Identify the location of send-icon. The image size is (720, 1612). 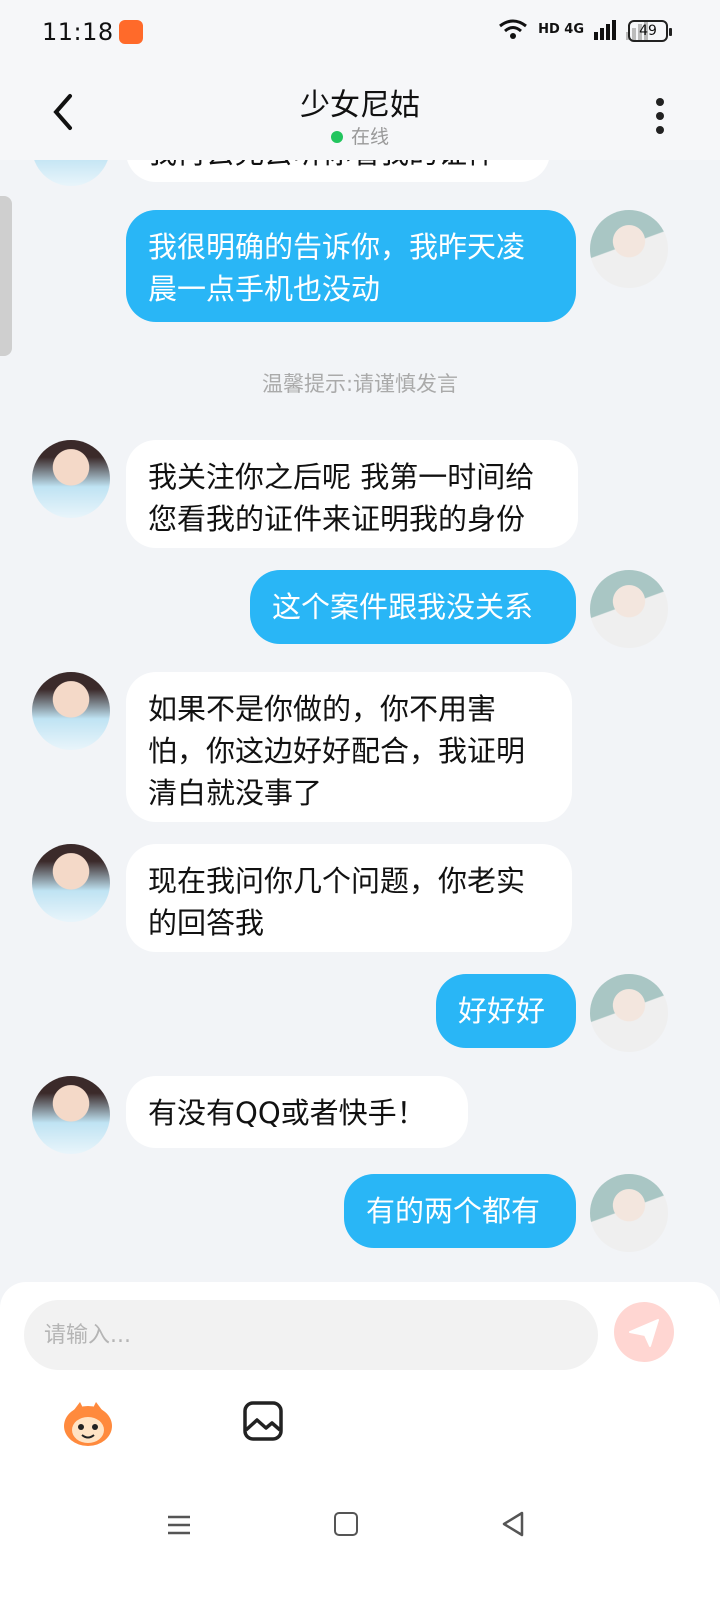
(644, 1333).